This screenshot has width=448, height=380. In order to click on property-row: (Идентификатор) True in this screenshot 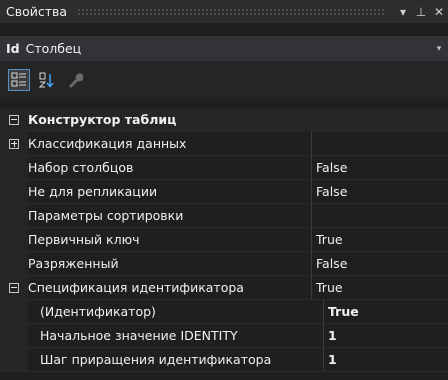, I will do `click(224, 312)`.